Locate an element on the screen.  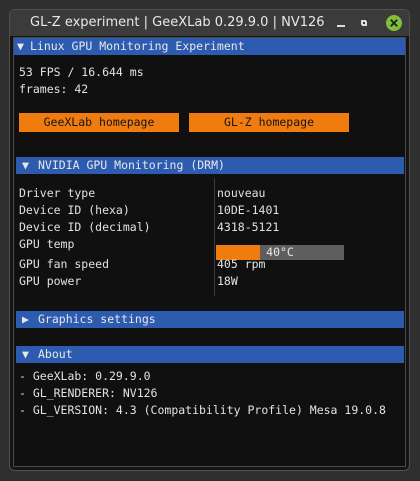
close-icon is located at coordinates (394, 23).